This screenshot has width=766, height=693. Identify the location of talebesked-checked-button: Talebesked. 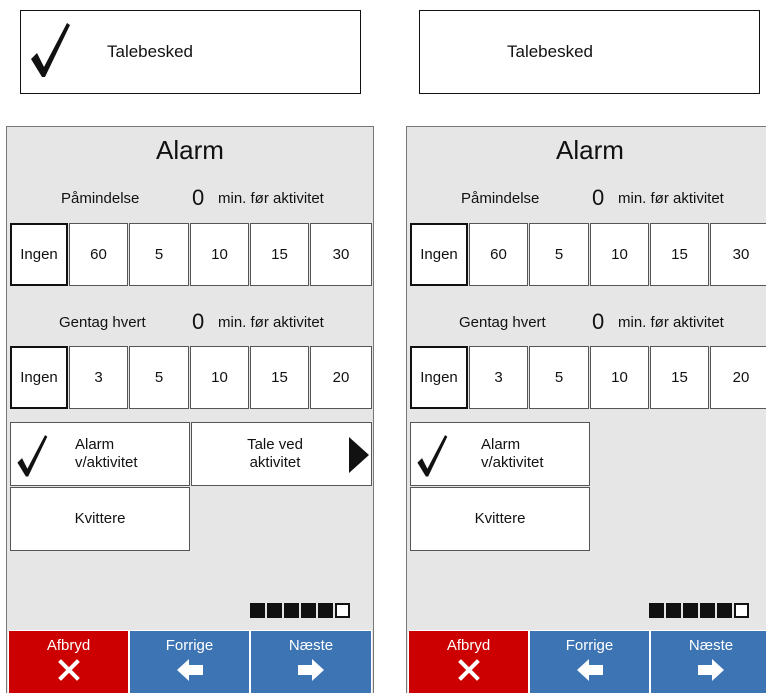
(190, 52).